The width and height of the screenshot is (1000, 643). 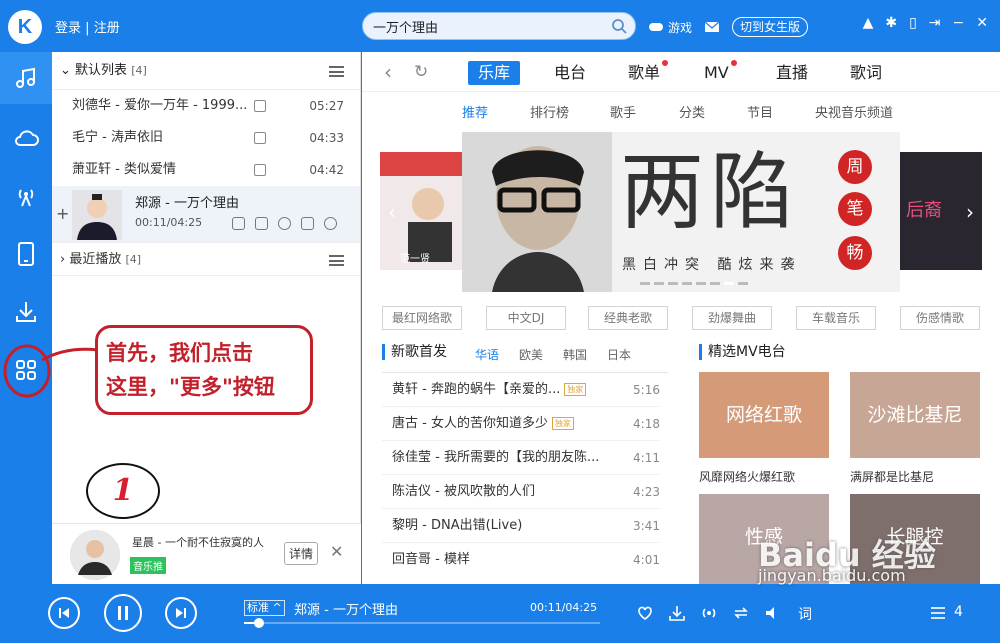 I want to click on chip-item: 经典老歌, so click(x=628, y=318).